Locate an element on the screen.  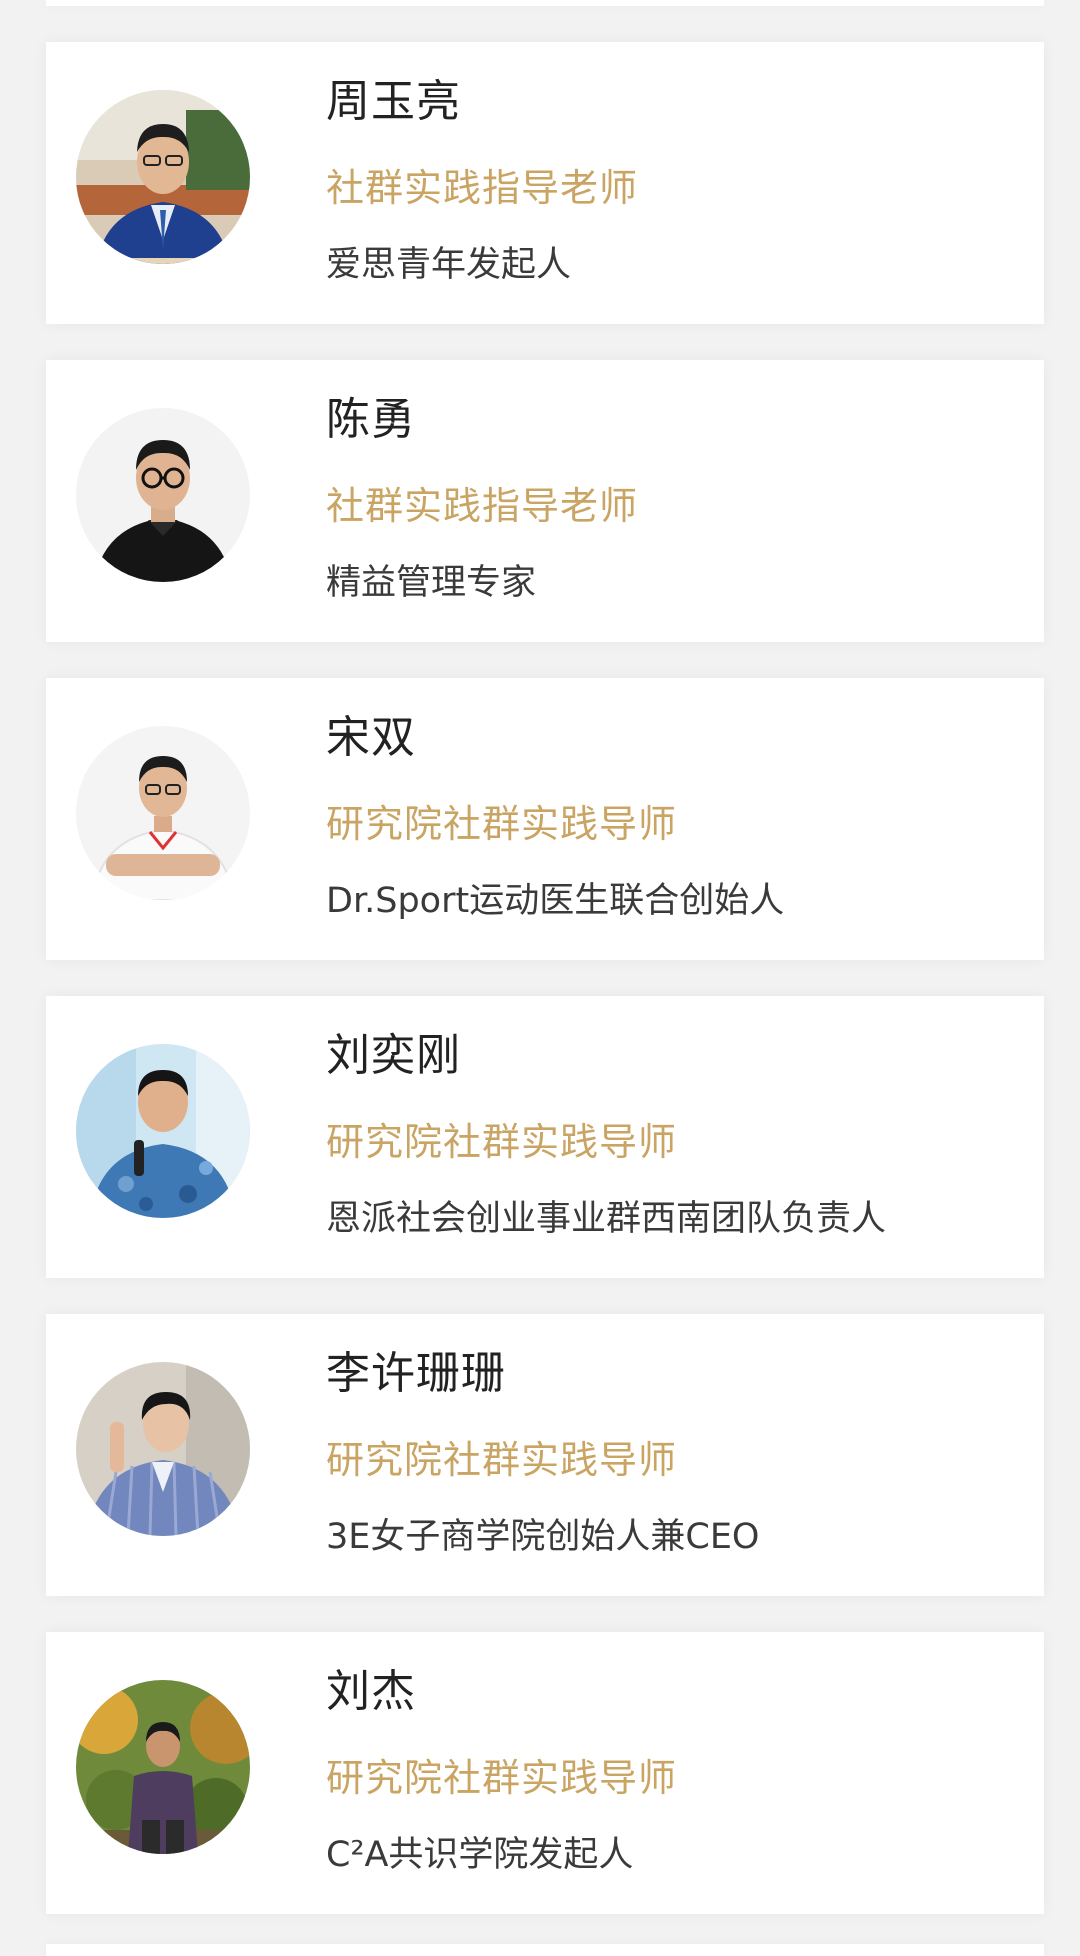
previous-card-edge is located at coordinates (545, 3).